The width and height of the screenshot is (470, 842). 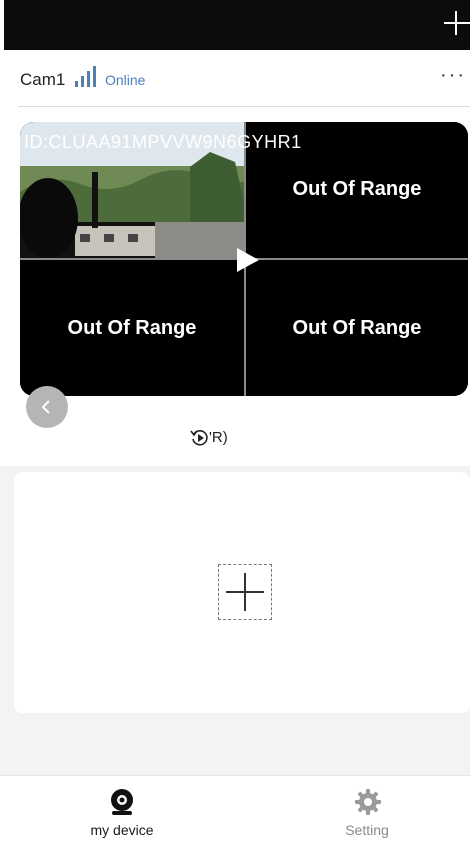 I want to click on channel-3-view: Out Of Range, so click(x=132, y=328).